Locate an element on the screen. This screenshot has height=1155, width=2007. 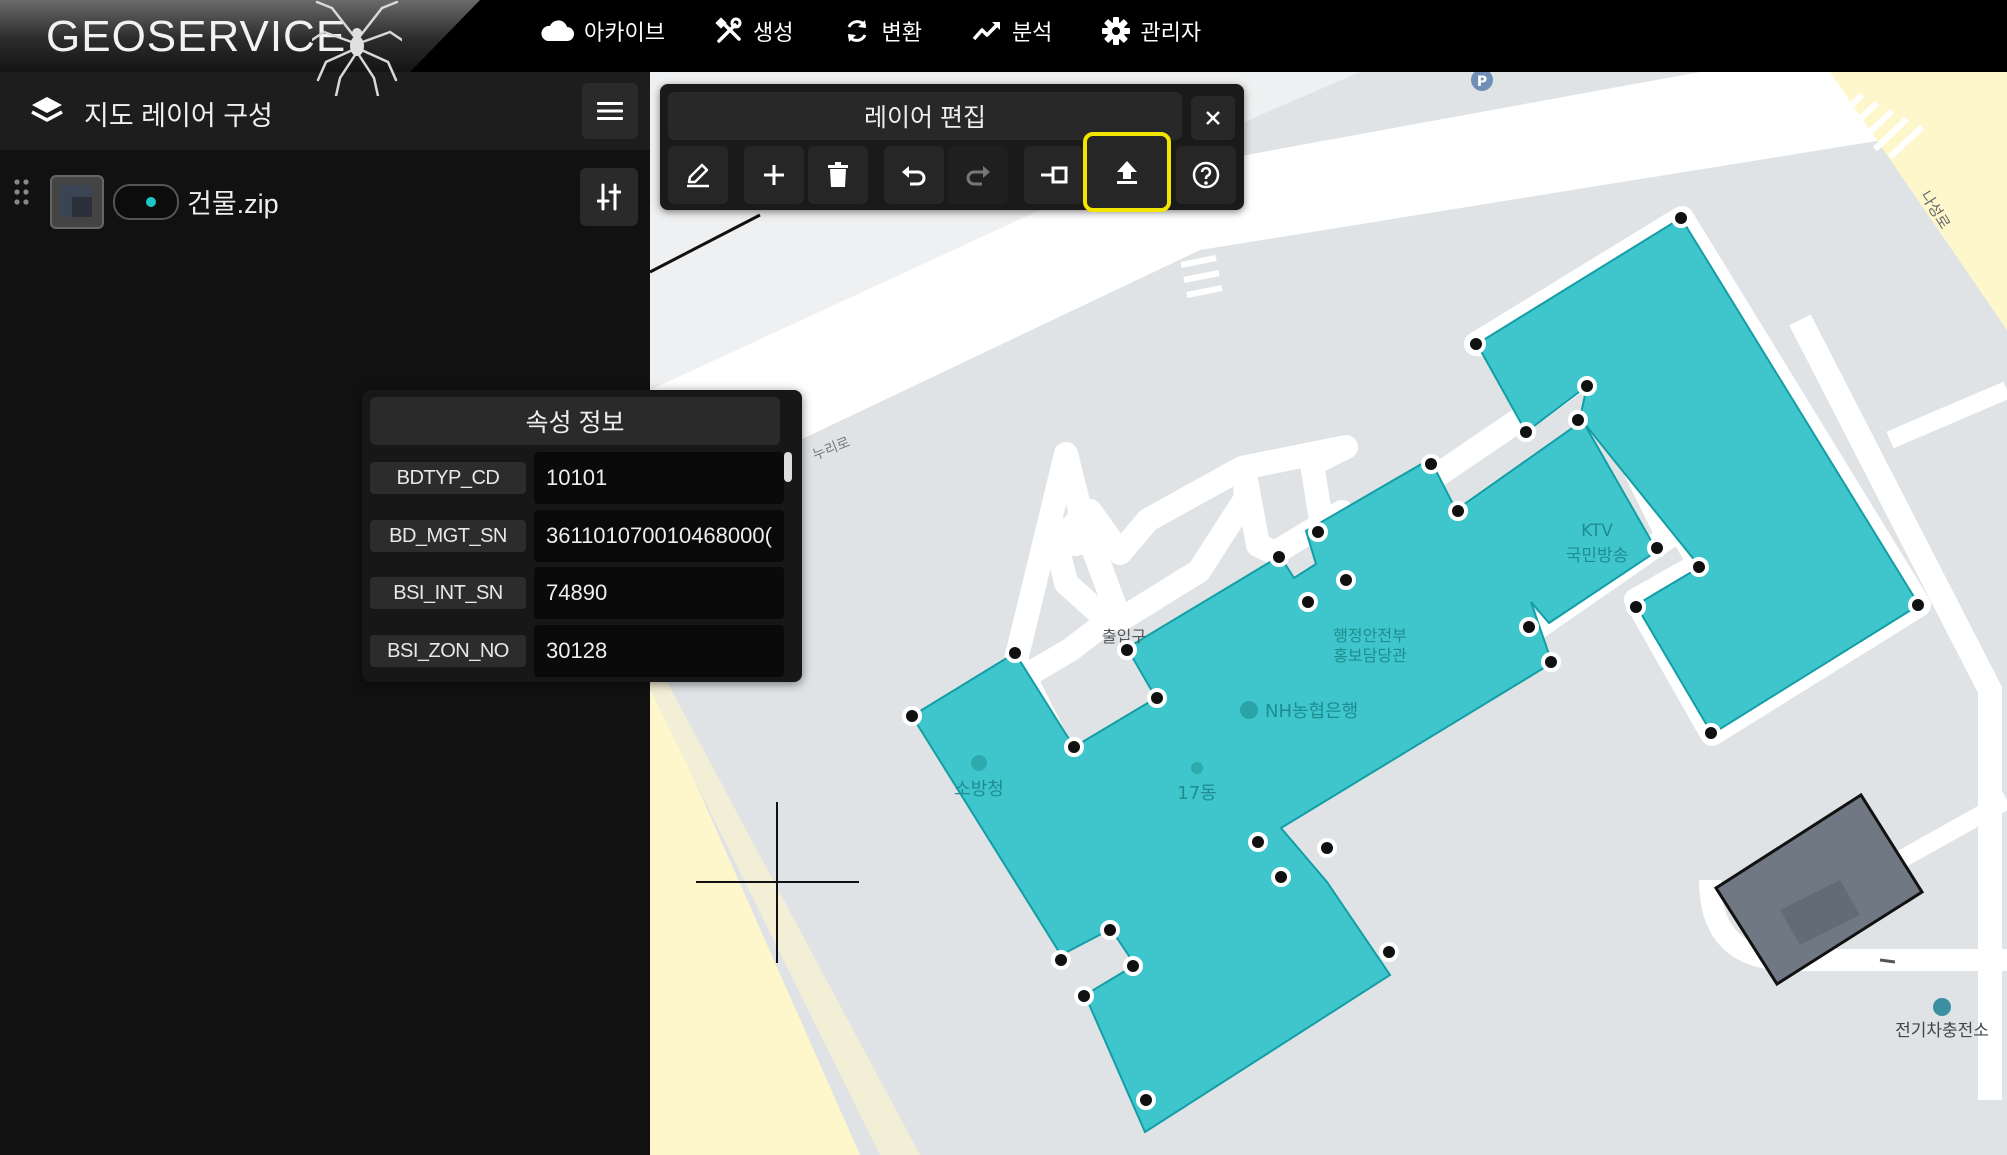
close-icon is located at coordinates (1213, 118).